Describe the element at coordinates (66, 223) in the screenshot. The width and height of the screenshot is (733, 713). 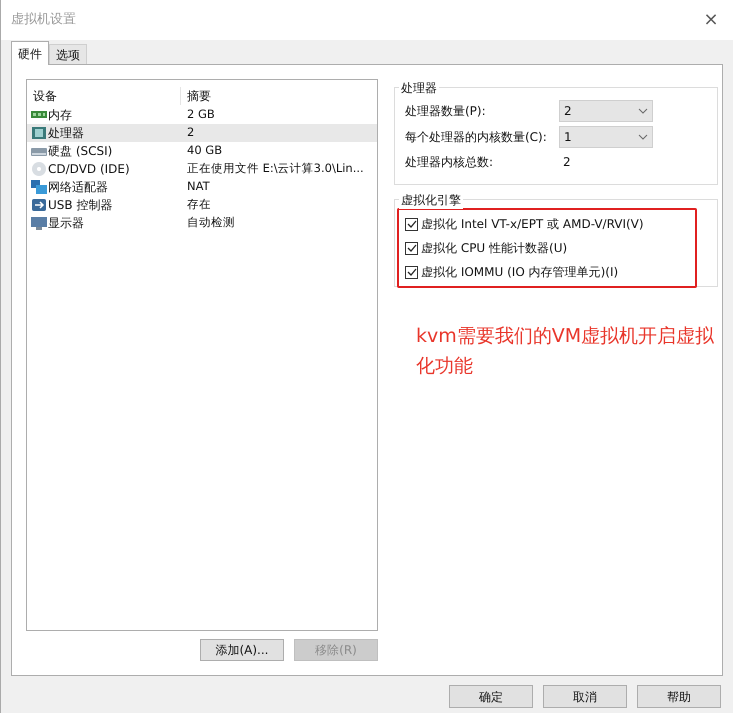
I see `device-name: 显示器` at that location.